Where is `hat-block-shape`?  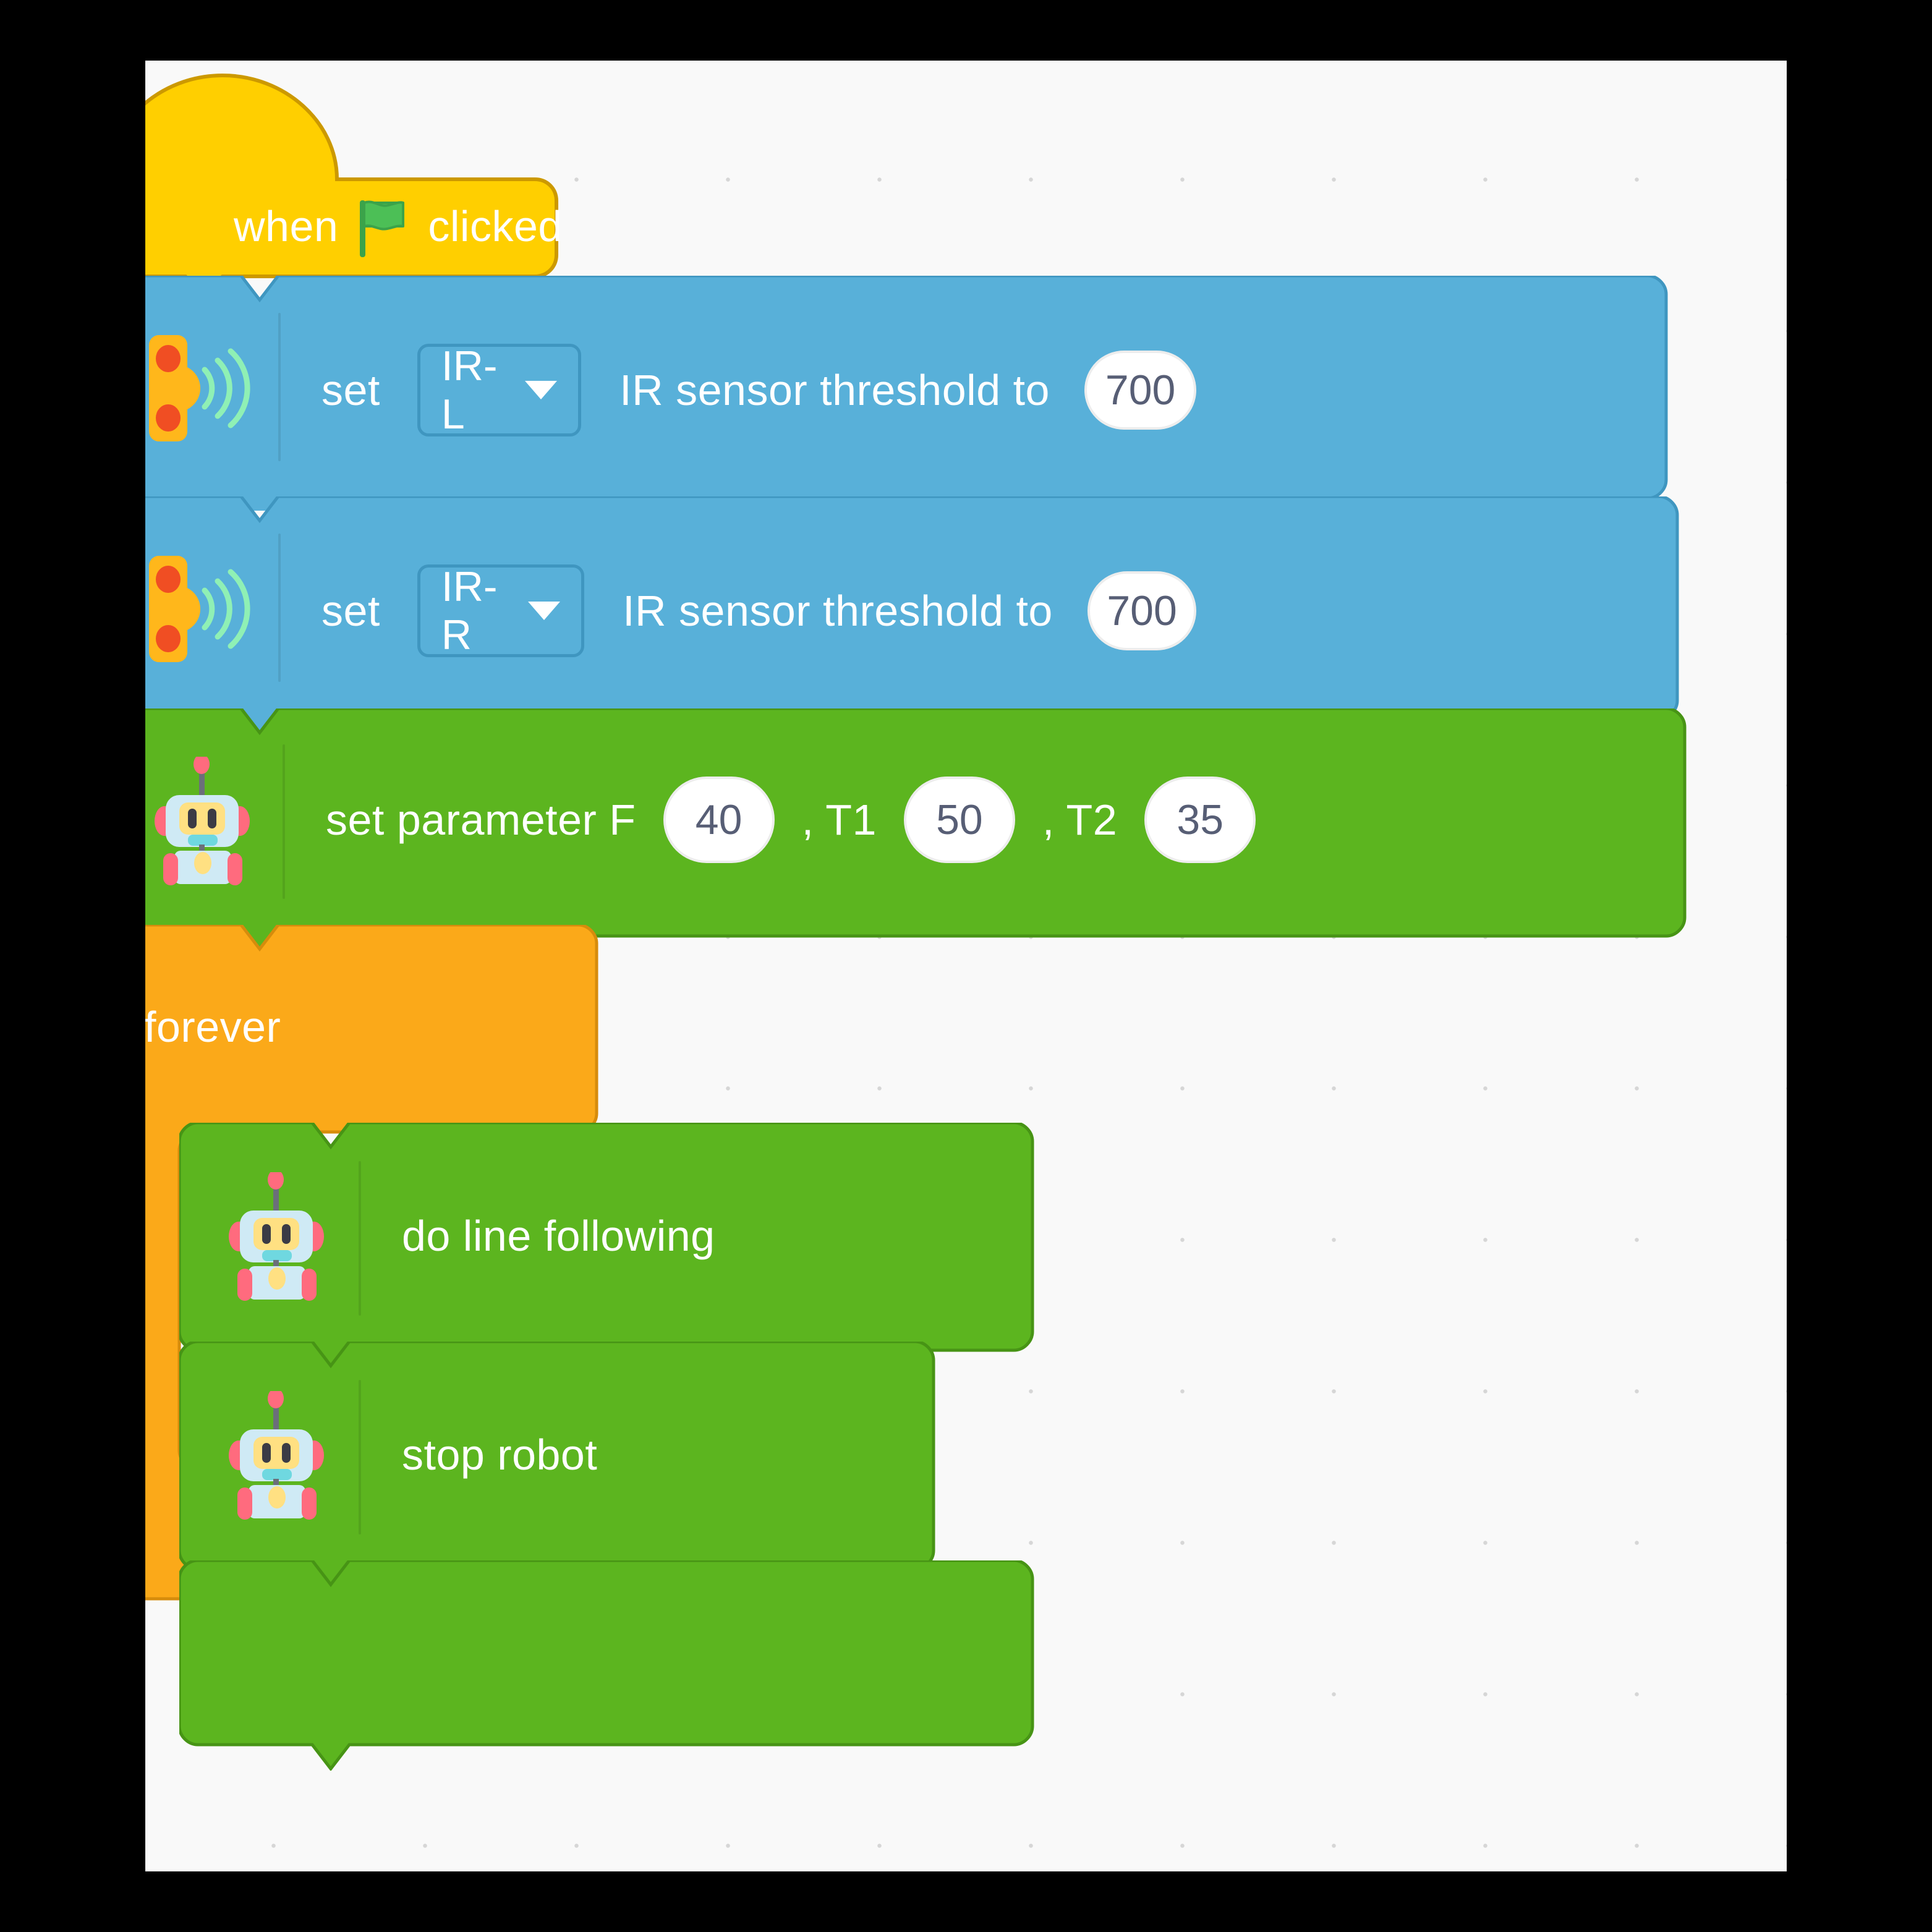
hat-block-shape is located at coordinates (351, 188).